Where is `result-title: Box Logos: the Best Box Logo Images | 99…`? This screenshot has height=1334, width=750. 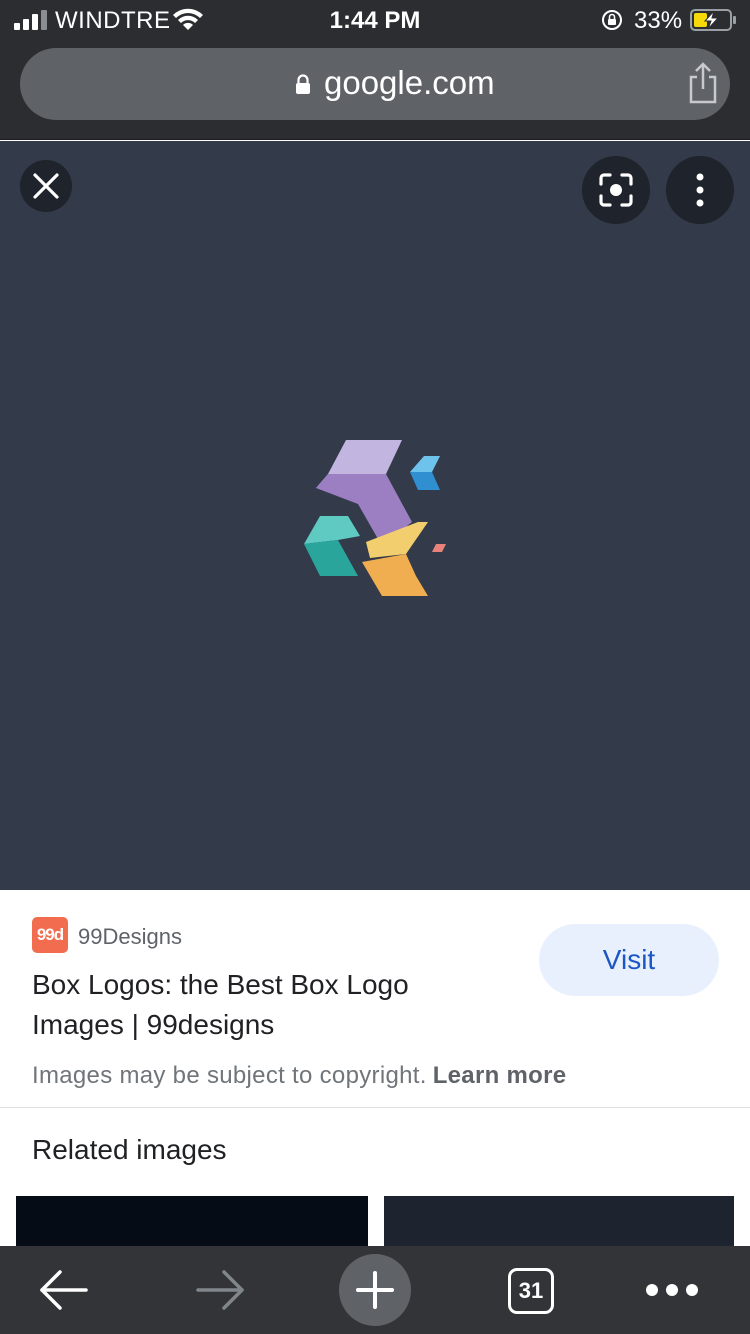
result-title: Box Logos: the Best Box Logo Images | 99… is located at coordinates (267, 1005).